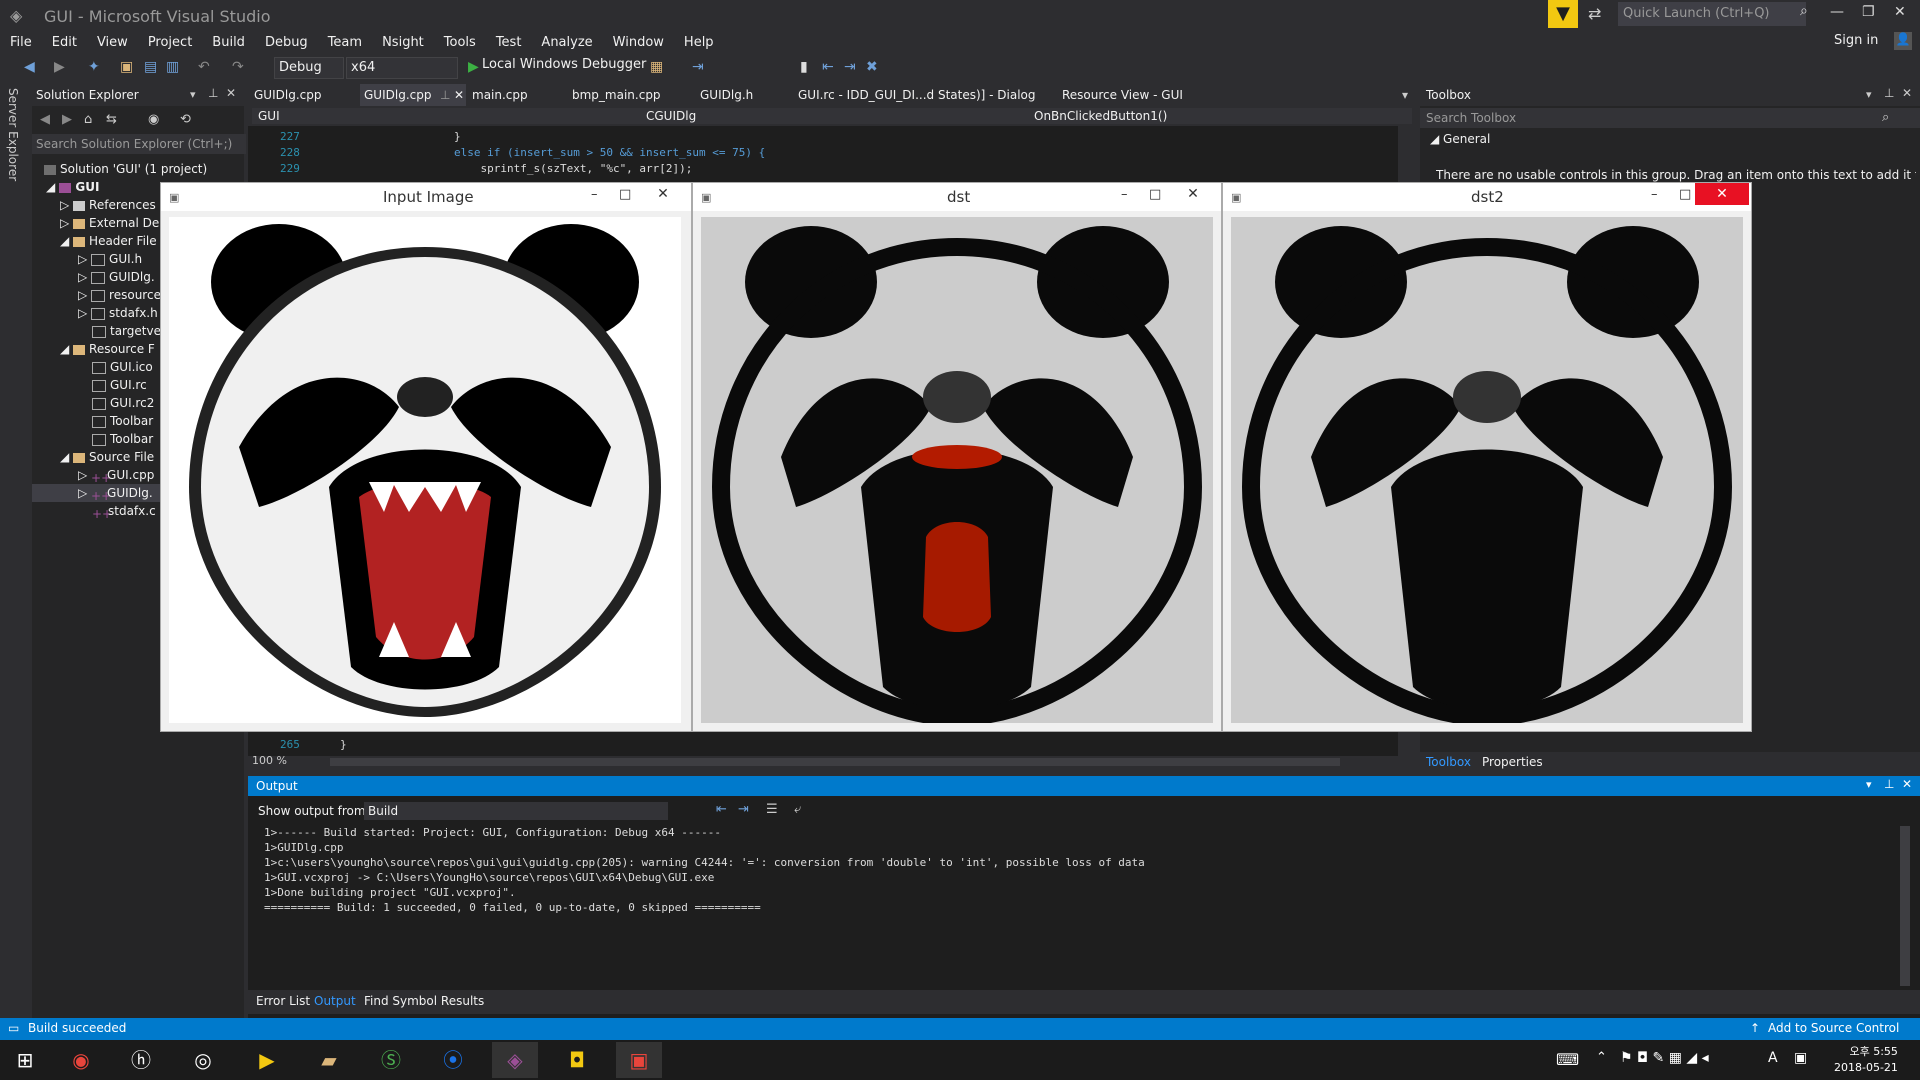 The width and height of the screenshot is (1920, 1080). What do you see at coordinates (64, 43) in the screenshot?
I see `menu-edit: Edit` at bounding box center [64, 43].